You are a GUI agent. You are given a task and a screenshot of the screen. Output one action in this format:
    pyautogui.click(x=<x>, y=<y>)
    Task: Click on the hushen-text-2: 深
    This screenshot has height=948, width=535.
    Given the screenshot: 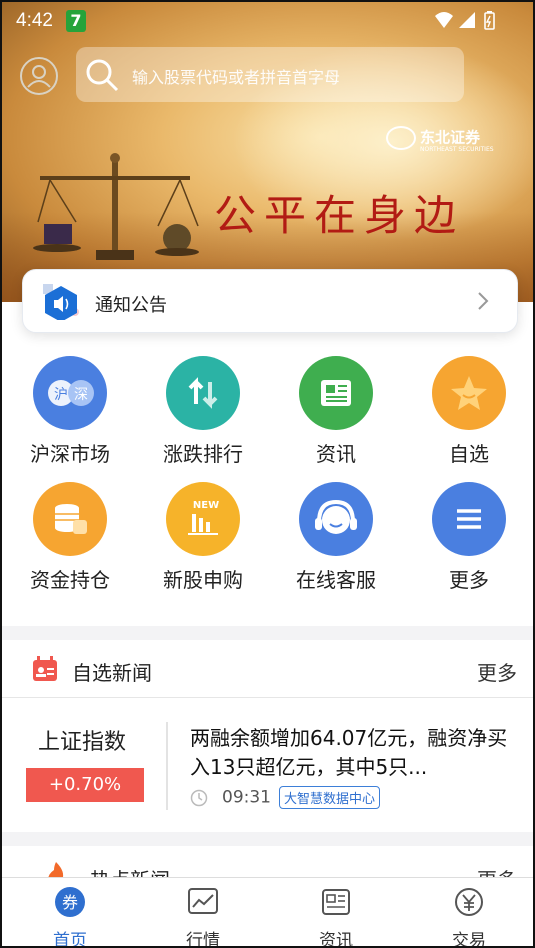 What is the action you would take?
    pyautogui.click(x=81, y=395)
    